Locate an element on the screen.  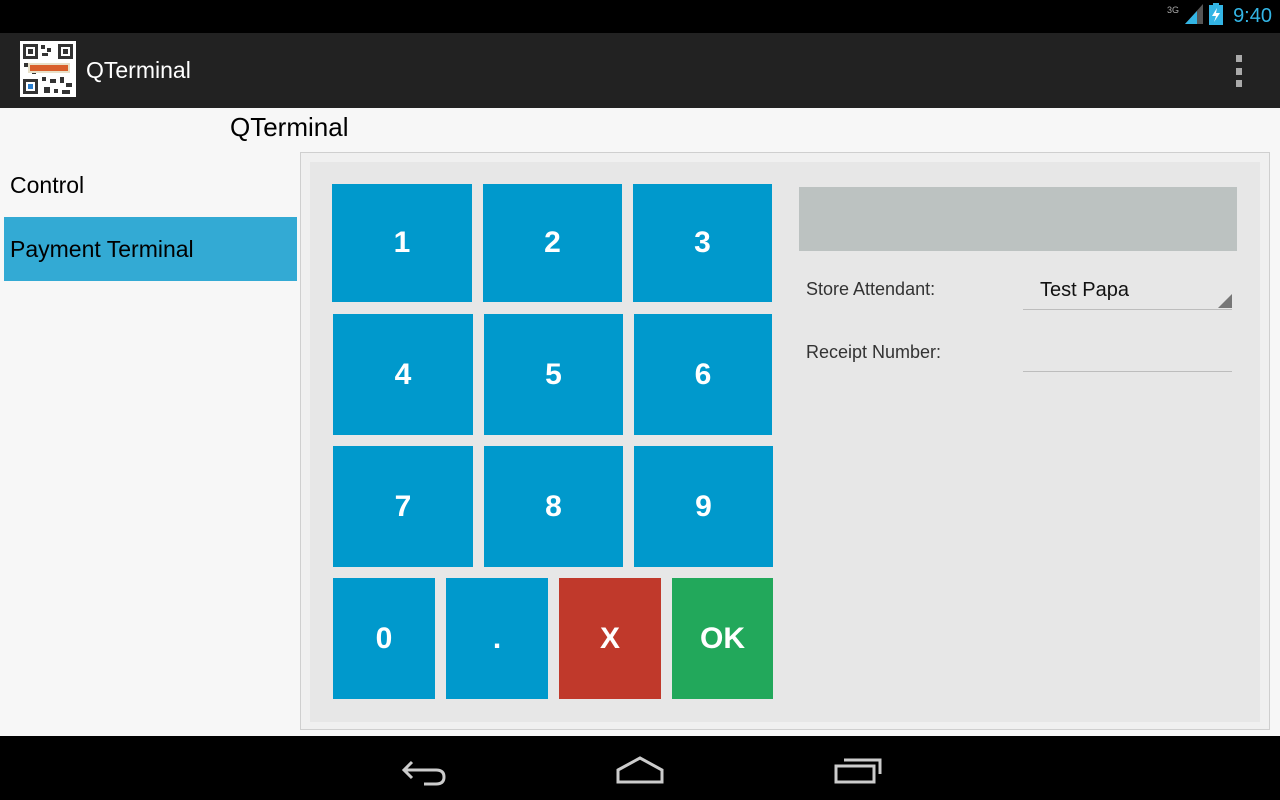
status-icons: 3G 9:40 is located at coordinates (1219, 16).